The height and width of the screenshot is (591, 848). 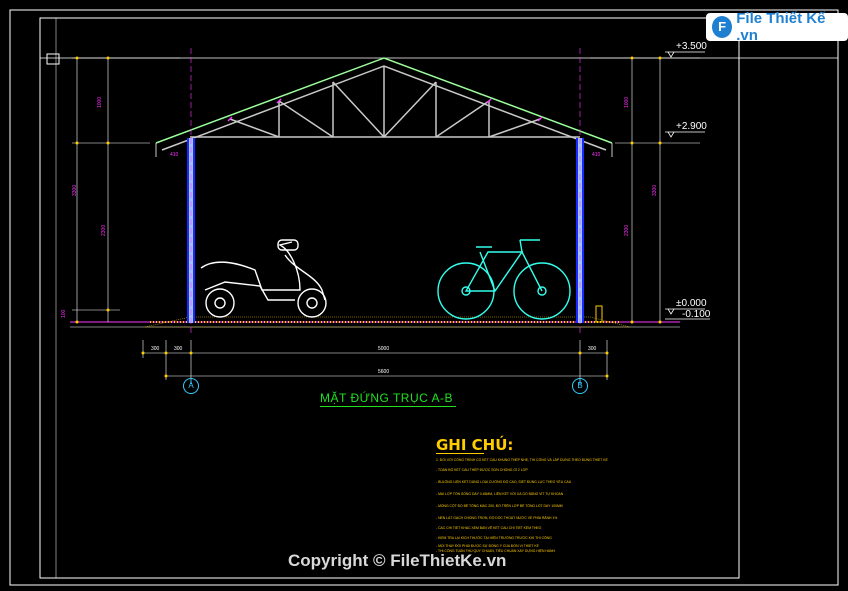 What do you see at coordinates (781, 27) in the screenshot?
I see `logo-text: File Thiết Kế .vn` at bounding box center [781, 27].